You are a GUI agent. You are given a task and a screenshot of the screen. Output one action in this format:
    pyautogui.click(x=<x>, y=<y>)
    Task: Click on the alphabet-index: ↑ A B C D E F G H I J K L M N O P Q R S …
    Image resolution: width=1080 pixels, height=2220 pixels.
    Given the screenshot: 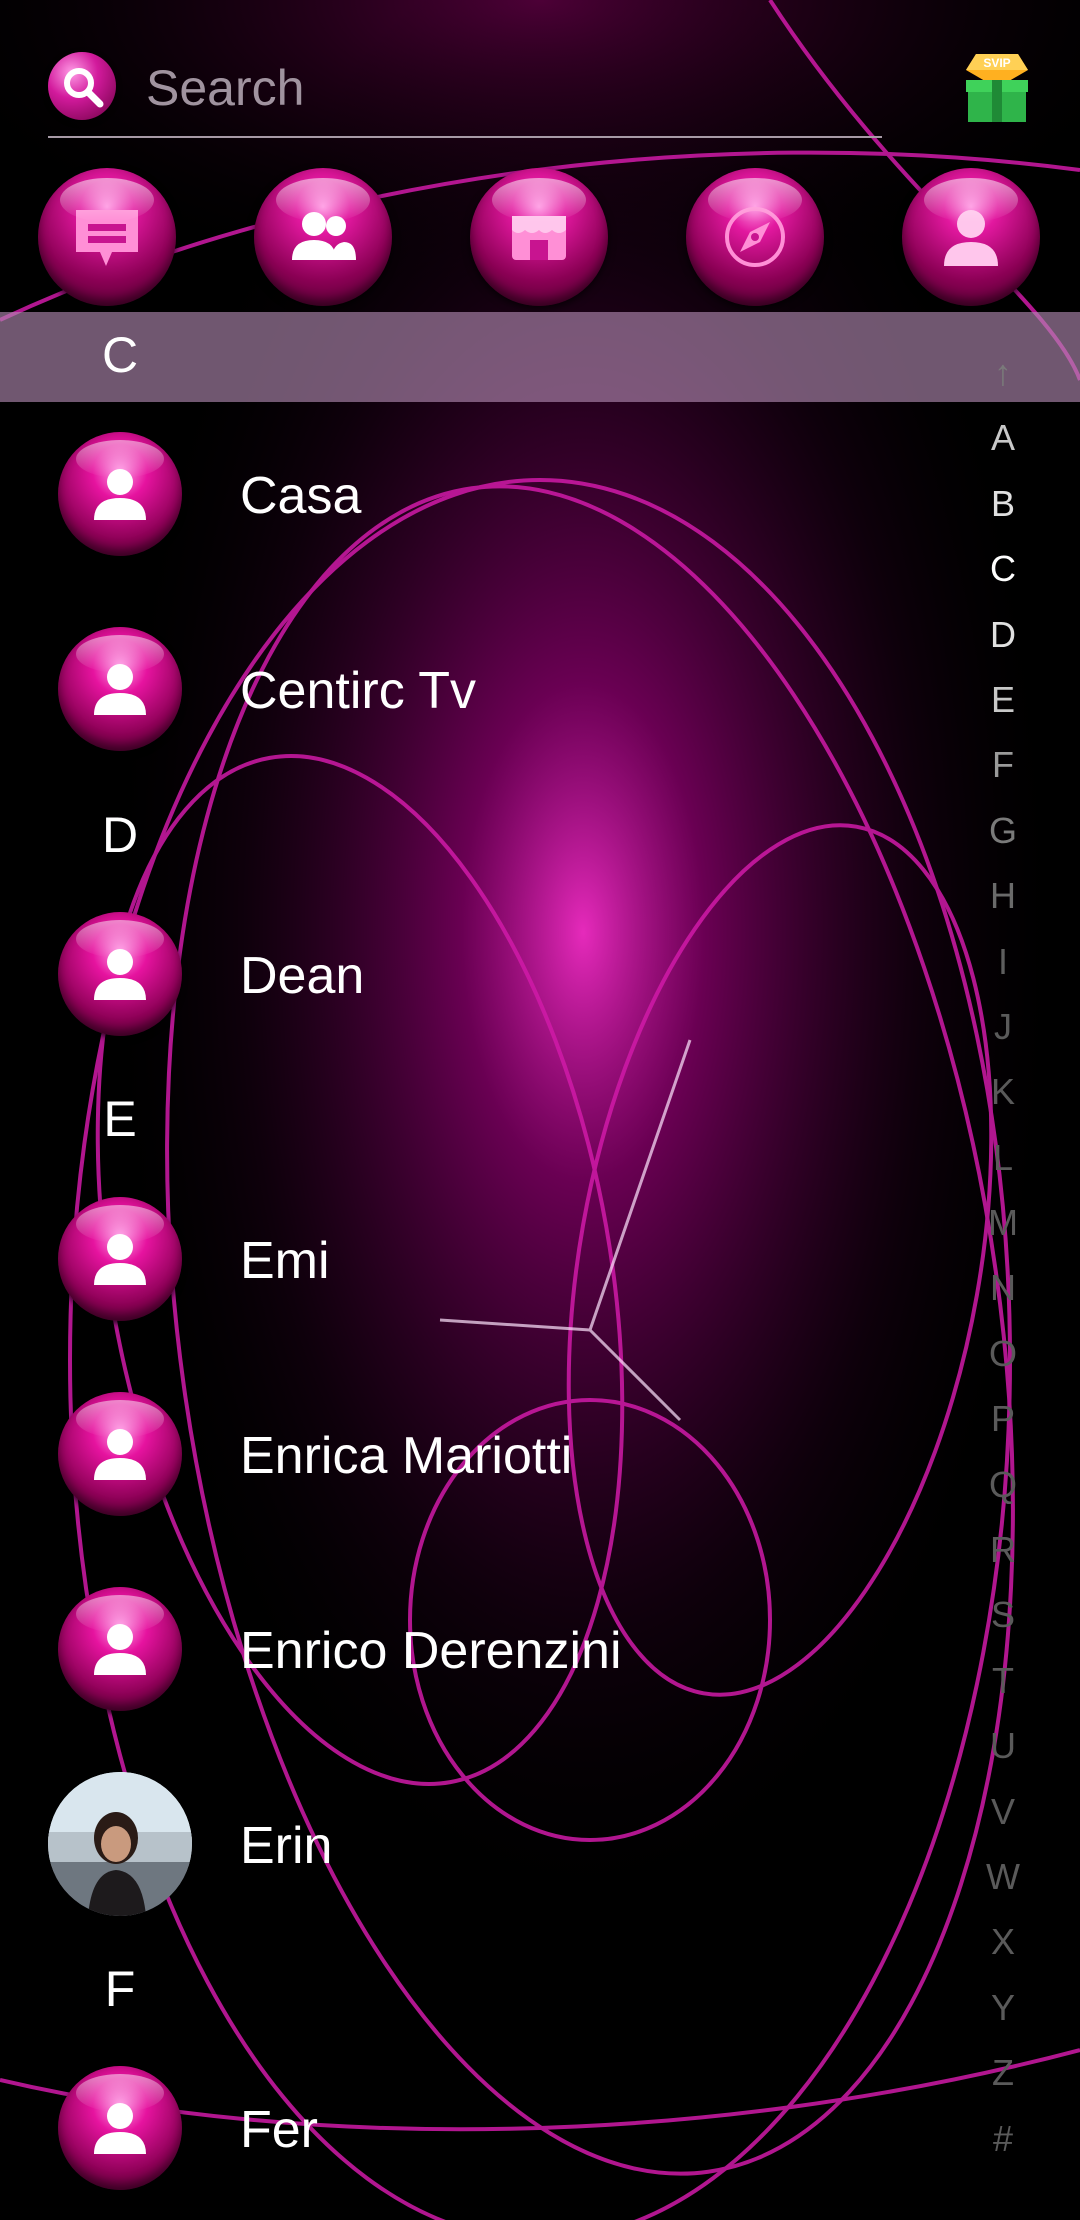 What is the action you would take?
    pyautogui.click(x=1003, y=1255)
    